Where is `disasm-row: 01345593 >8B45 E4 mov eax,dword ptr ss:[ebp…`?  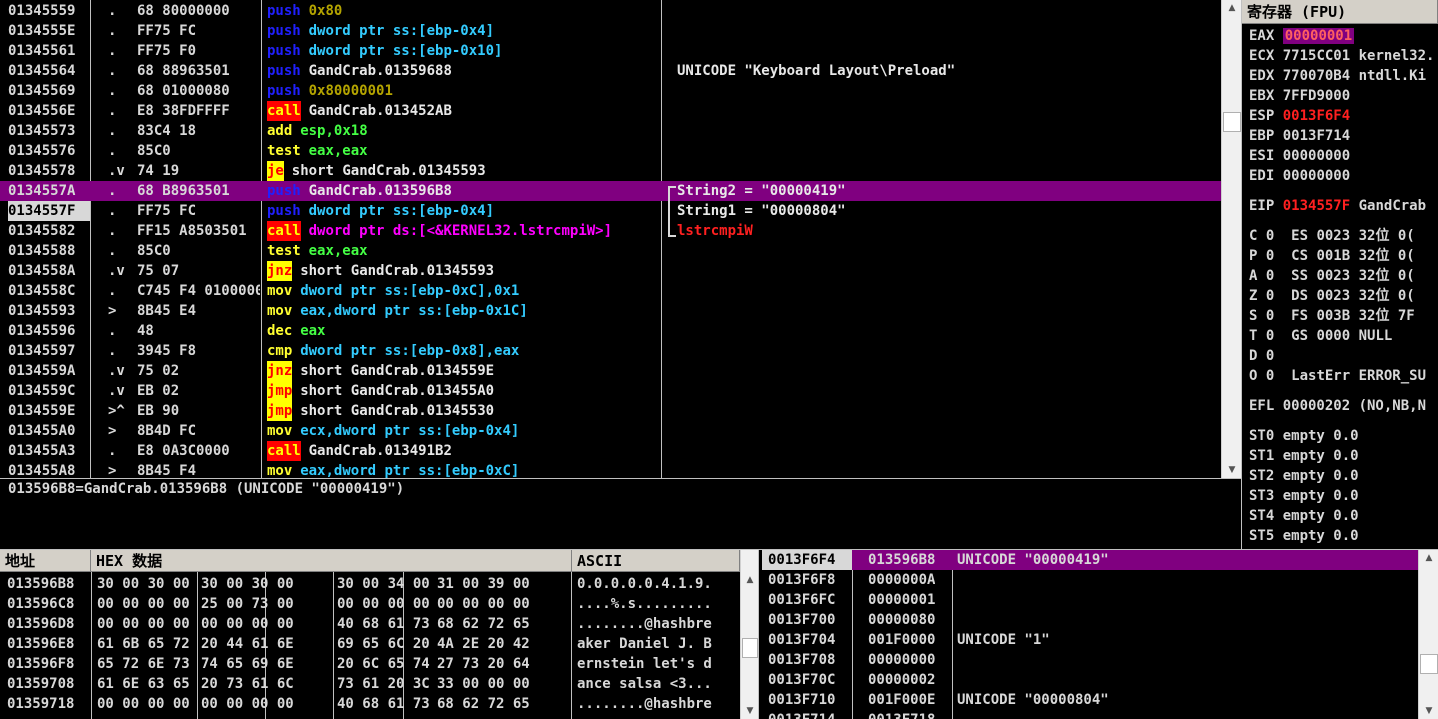 disasm-row: 01345593 >8B45 E4 mov eax,dword ptr ss:[ebp… is located at coordinates (610, 311).